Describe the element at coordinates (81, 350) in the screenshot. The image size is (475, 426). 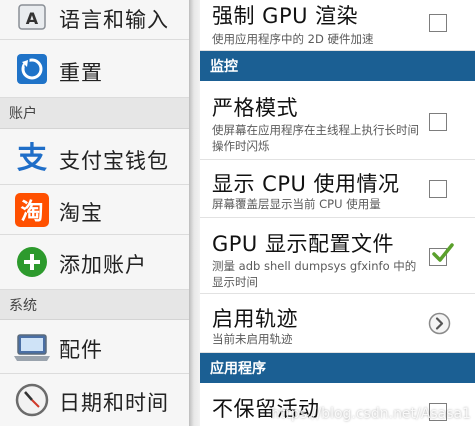
I see `sidebar-item-label: 配件` at that location.